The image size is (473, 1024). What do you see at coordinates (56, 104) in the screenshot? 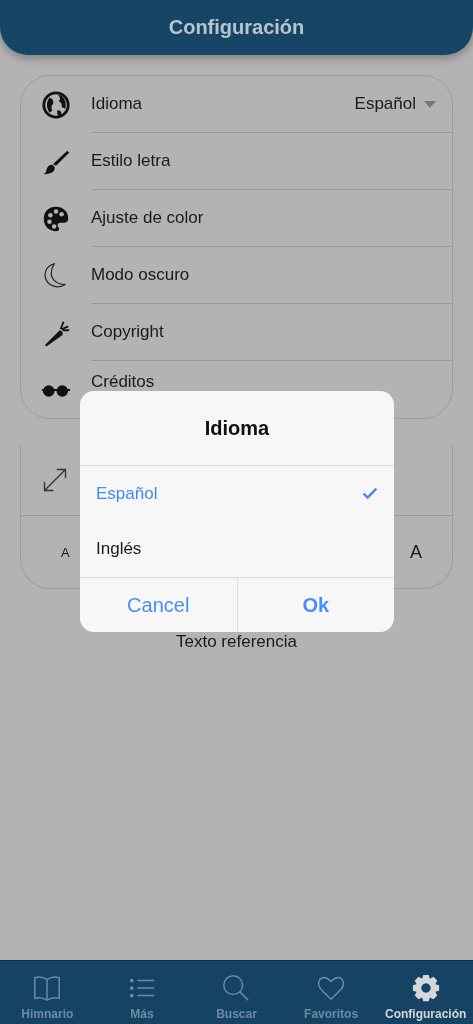
I see `globe-icon` at bounding box center [56, 104].